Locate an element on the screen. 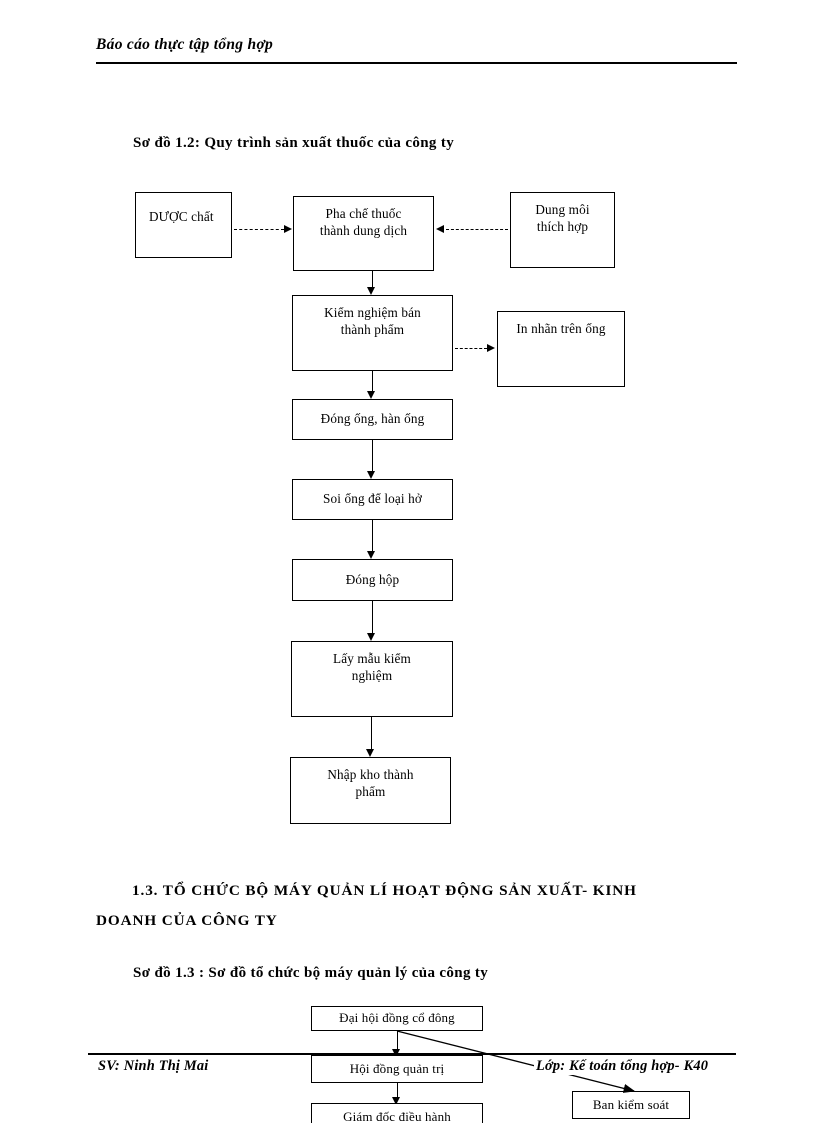 This screenshot has height=1123, width=816. connector-pha-che-to-kiem-nghiem is located at coordinates (372, 279).